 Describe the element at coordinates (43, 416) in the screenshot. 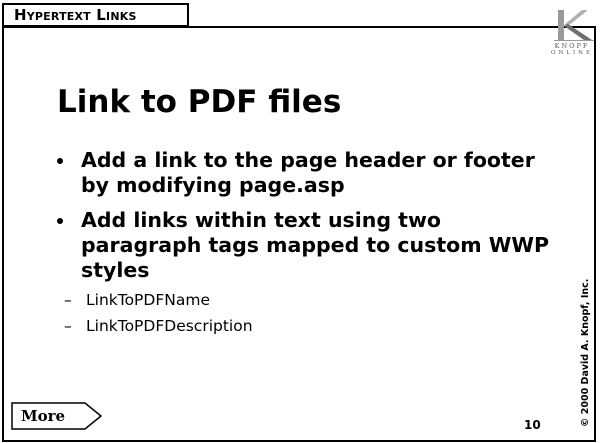

I see `more-label: More` at that location.